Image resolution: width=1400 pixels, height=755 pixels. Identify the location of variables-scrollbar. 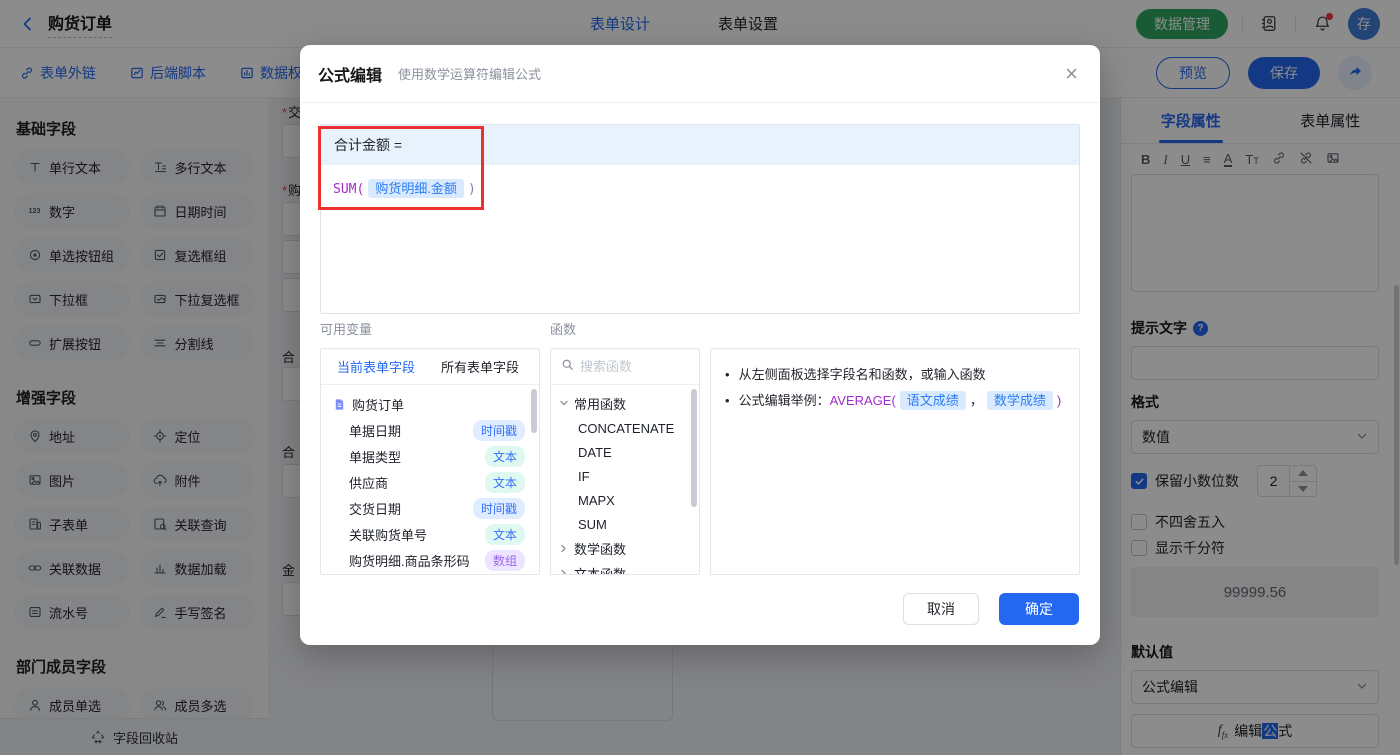
(534, 411).